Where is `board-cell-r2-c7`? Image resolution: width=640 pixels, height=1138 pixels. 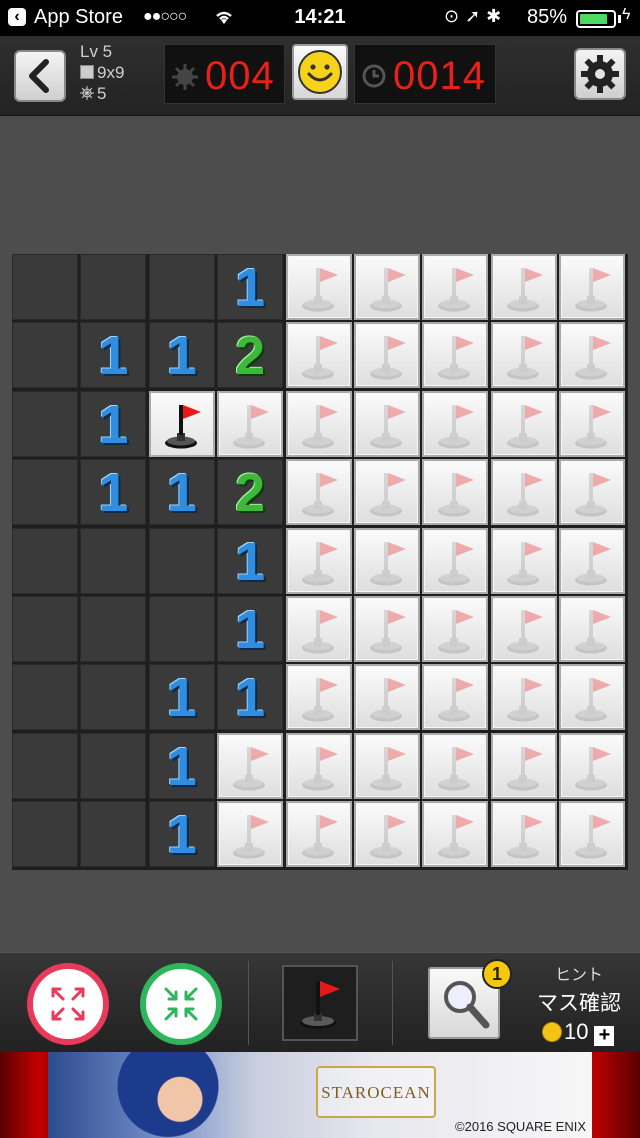 board-cell-r2-c7 is located at coordinates (523, 423).